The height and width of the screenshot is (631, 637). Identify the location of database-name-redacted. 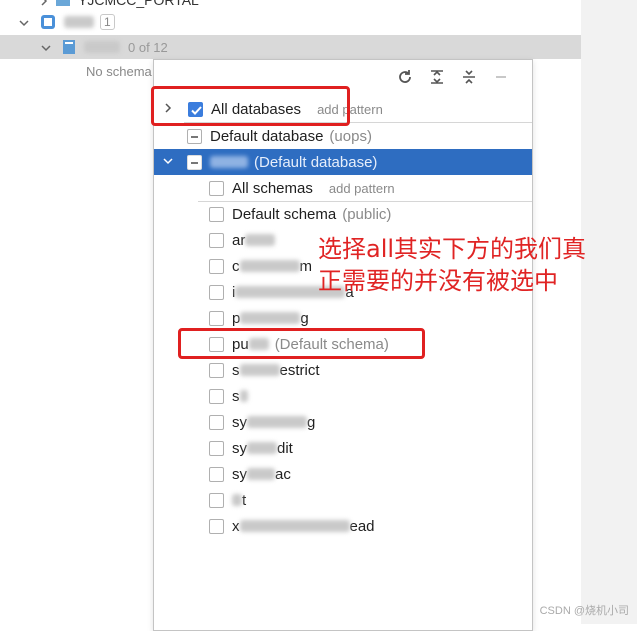
(102, 47).